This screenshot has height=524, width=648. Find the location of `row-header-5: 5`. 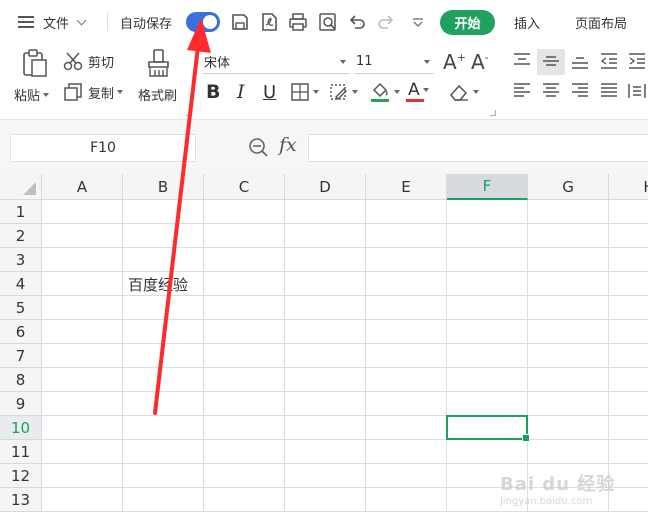

row-header-5: 5 is located at coordinates (21, 308).